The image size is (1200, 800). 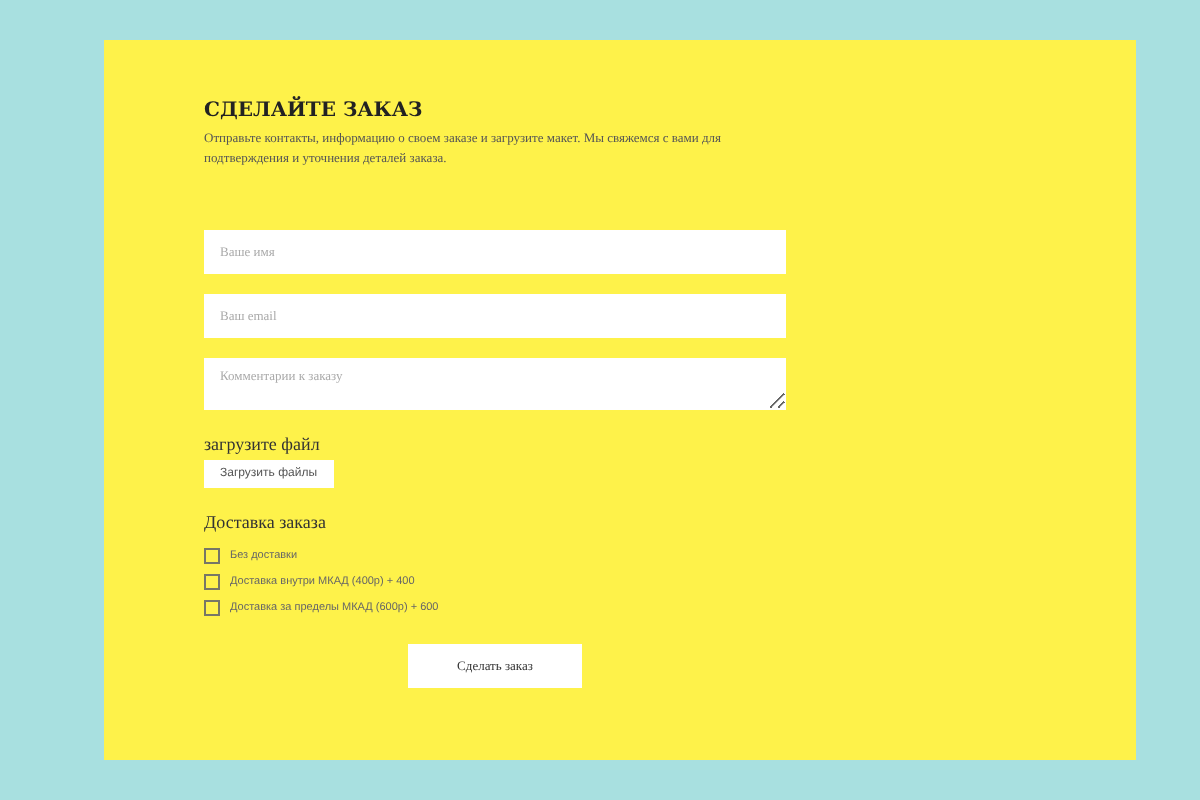 What do you see at coordinates (314, 111) in the screenshot?
I see `form-title: СДЕЛАЙТЕ ЗАКАЗ` at bounding box center [314, 111].